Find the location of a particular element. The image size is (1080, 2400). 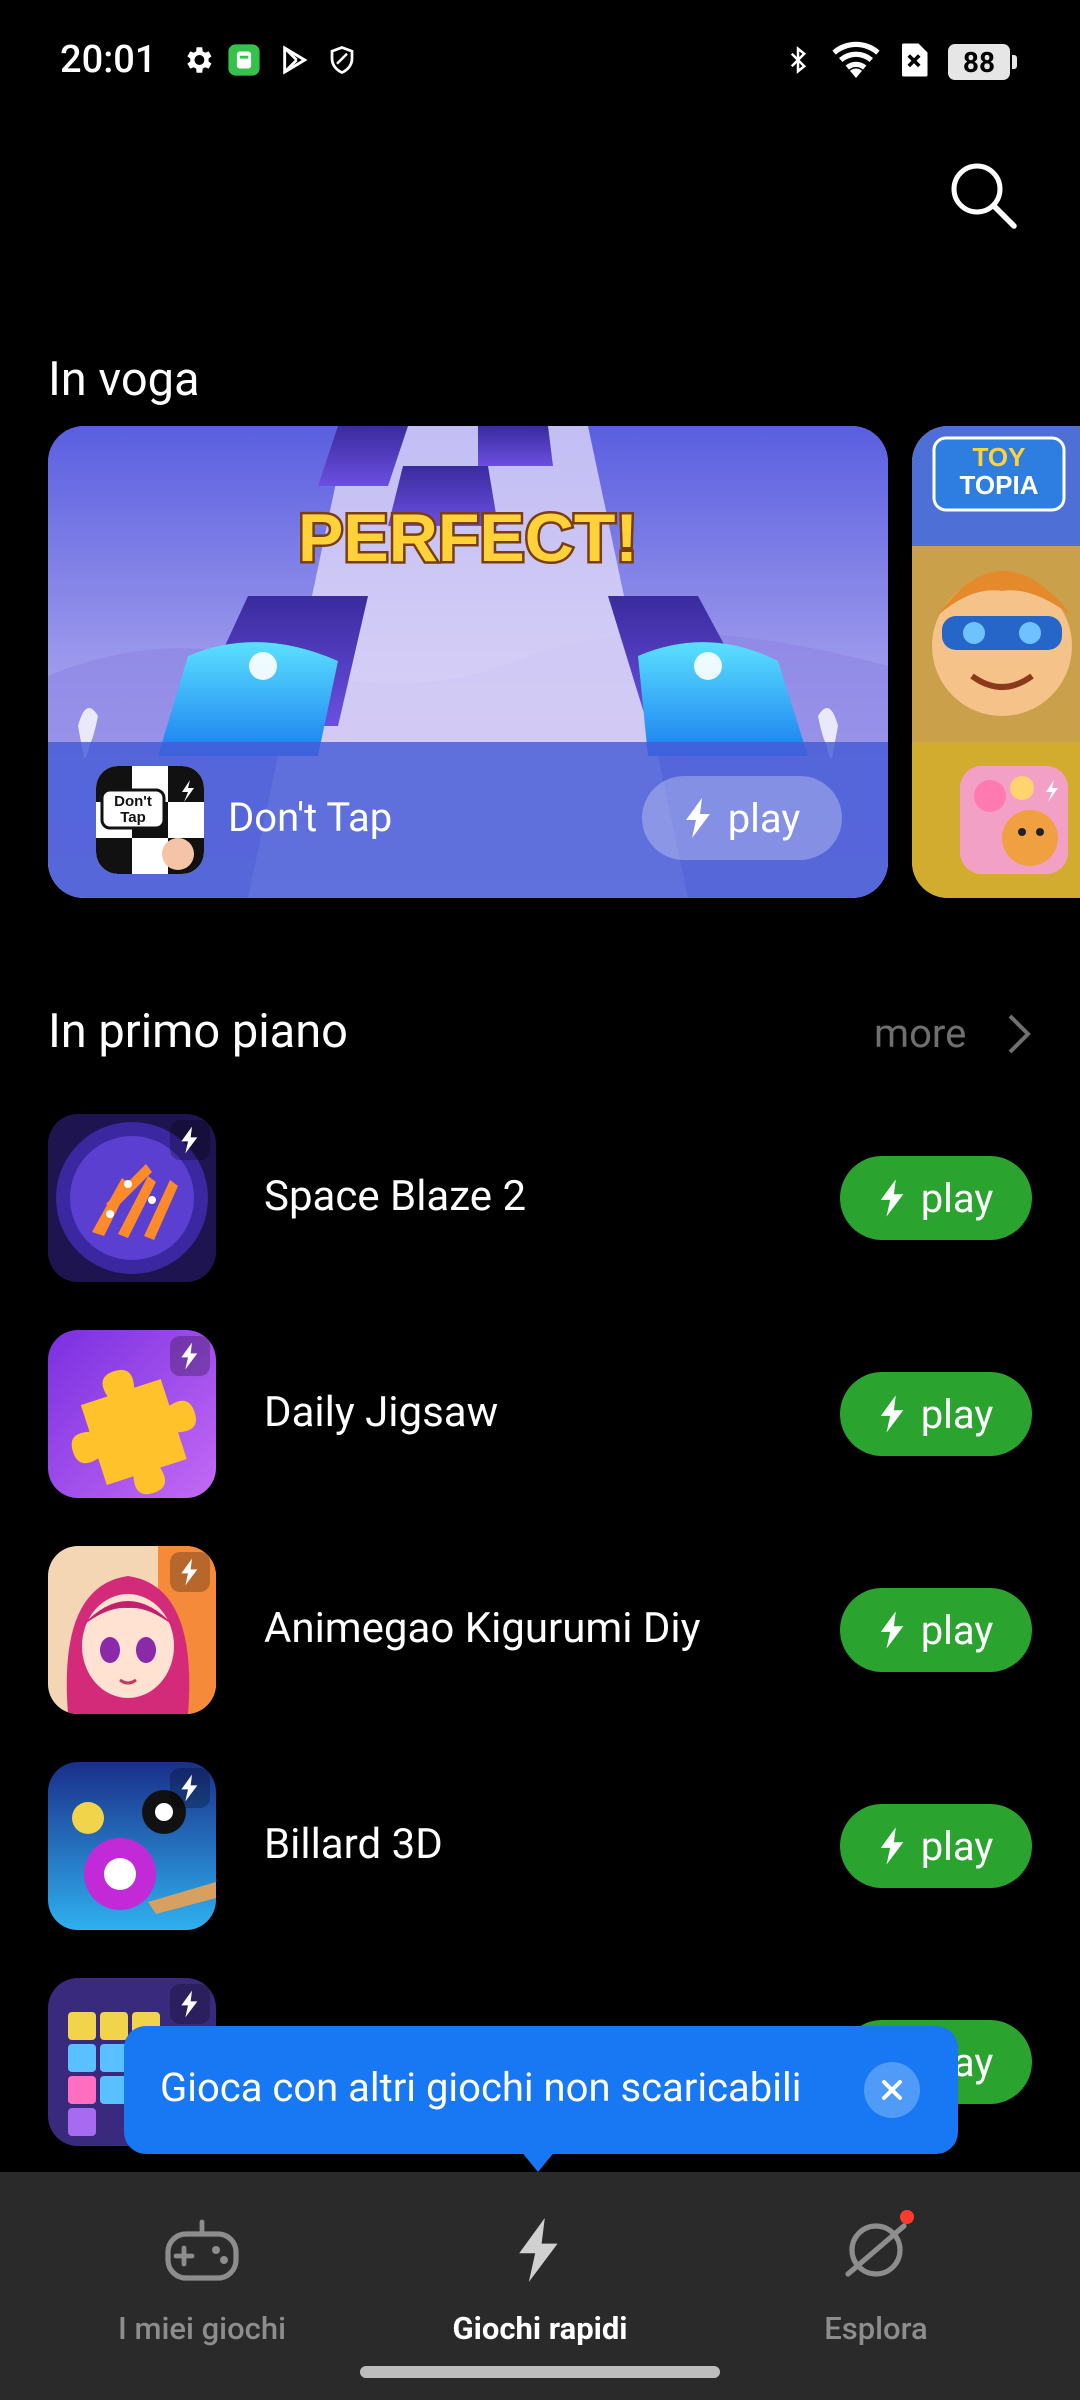

search-button is located at coordinates (983, 195).